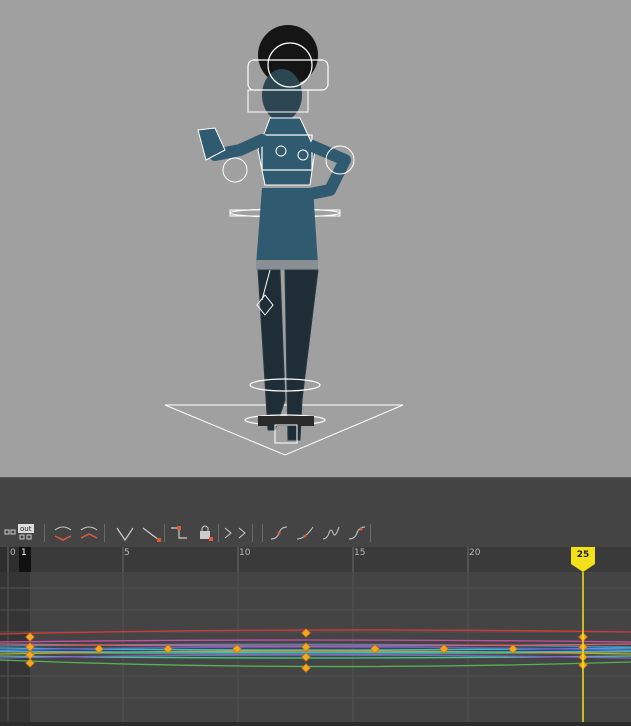 The image size is (631, 726). Describe the element at coordinates (229, 533) in the screenshot. I see `break-tangent-icon` at that location.